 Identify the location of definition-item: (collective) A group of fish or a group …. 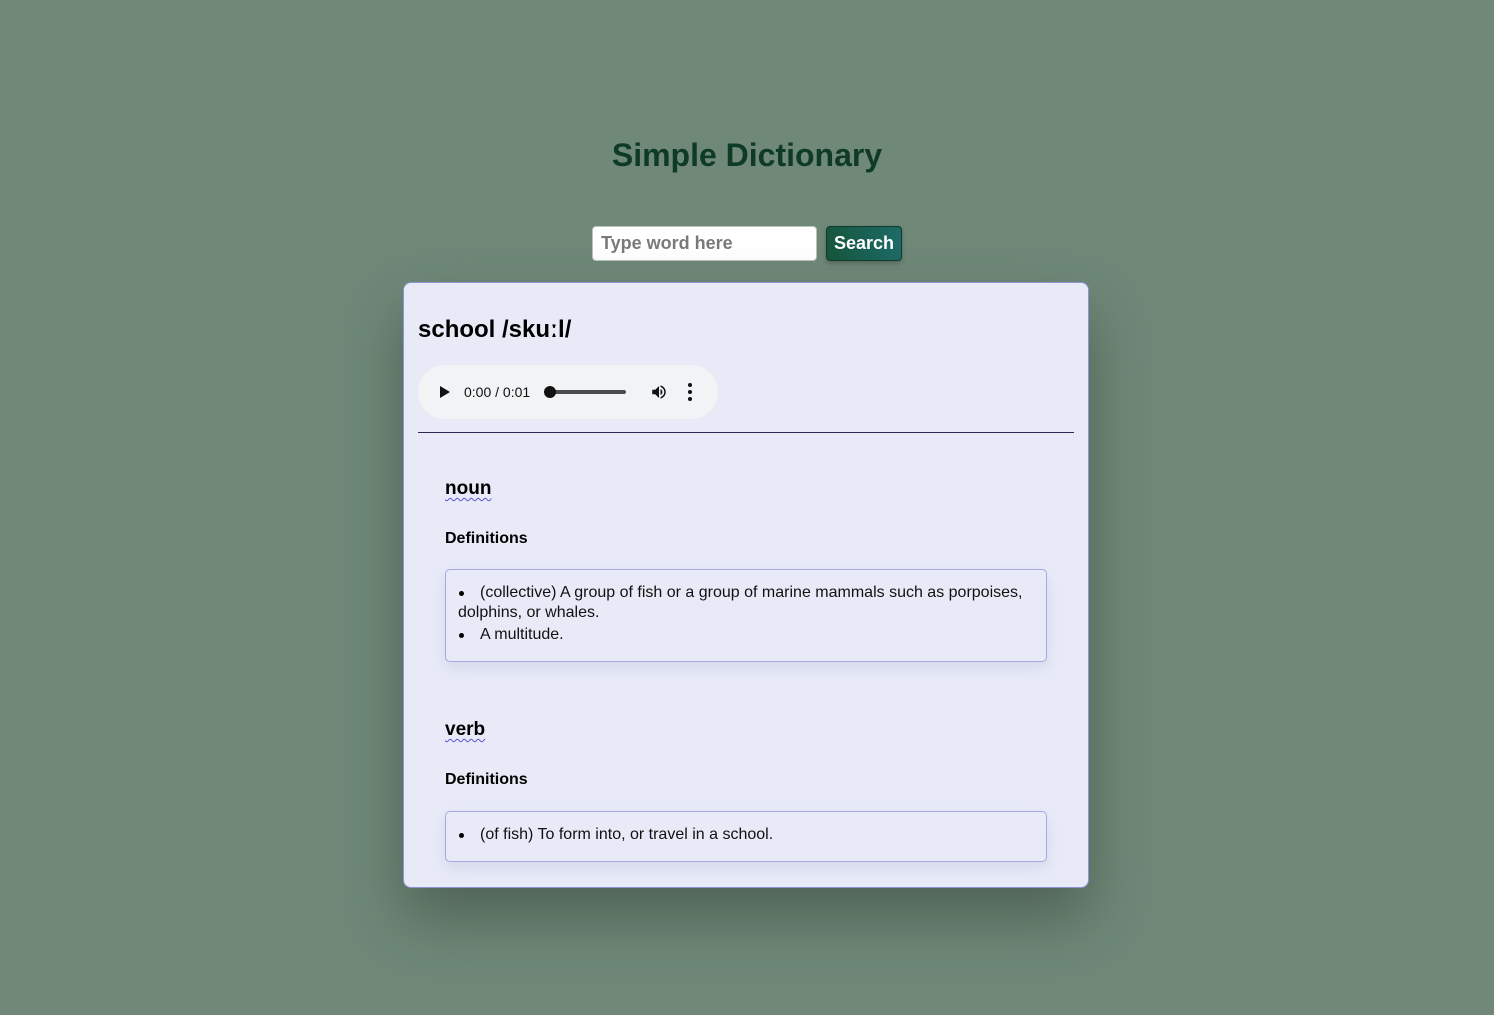
(746, 603).